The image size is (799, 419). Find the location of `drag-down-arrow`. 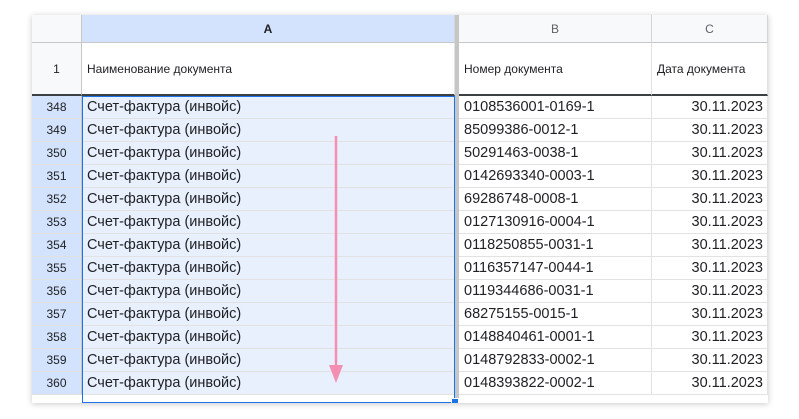

drag-down-arrow is located at coordinates (336, 259).